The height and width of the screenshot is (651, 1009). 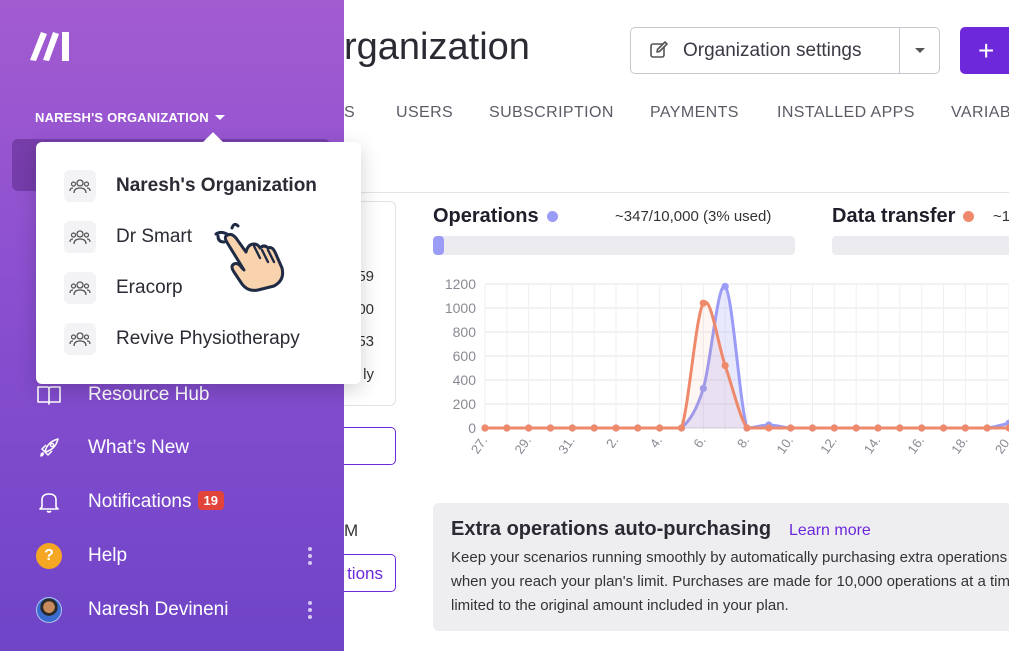 I want to click on create-button: +, so click(x=984, y=50).